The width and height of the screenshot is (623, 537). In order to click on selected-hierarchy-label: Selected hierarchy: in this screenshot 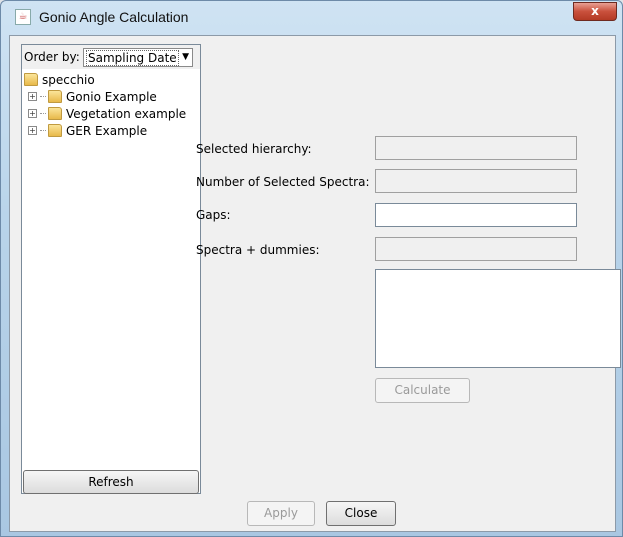, I will do `click(254, 149)`.